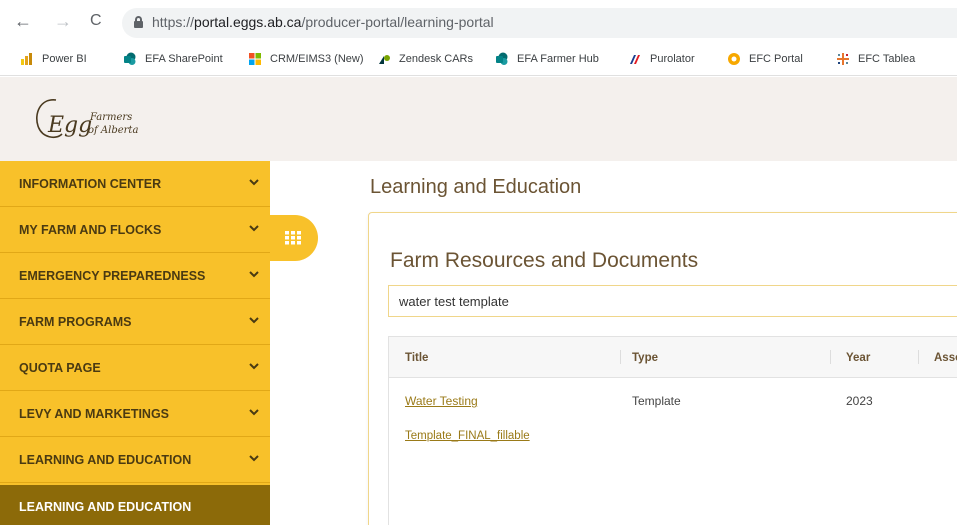  Describe the element at coordinates (467, 436) in the screenshot. I see `row-title-link: Template_FINAL_fillable` at that location.